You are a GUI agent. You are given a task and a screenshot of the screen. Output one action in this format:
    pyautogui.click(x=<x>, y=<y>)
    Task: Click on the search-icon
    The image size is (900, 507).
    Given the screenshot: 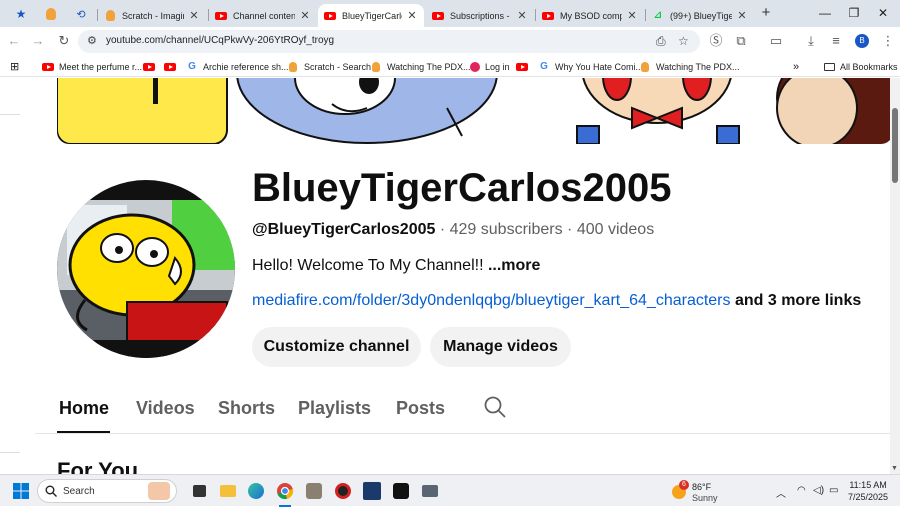 What is the action you would take?
    pyautogui.click(x=51, y=491)
    